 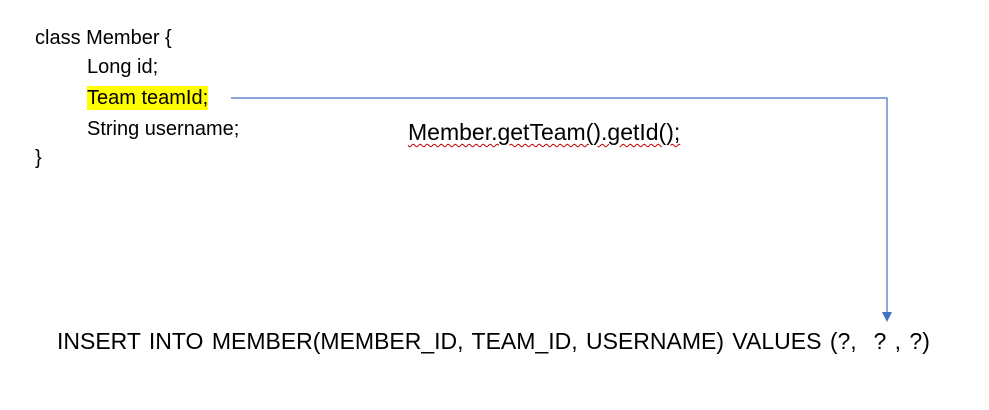 I want to click on field-id-line: Long id;, so click(x=123, y=67).